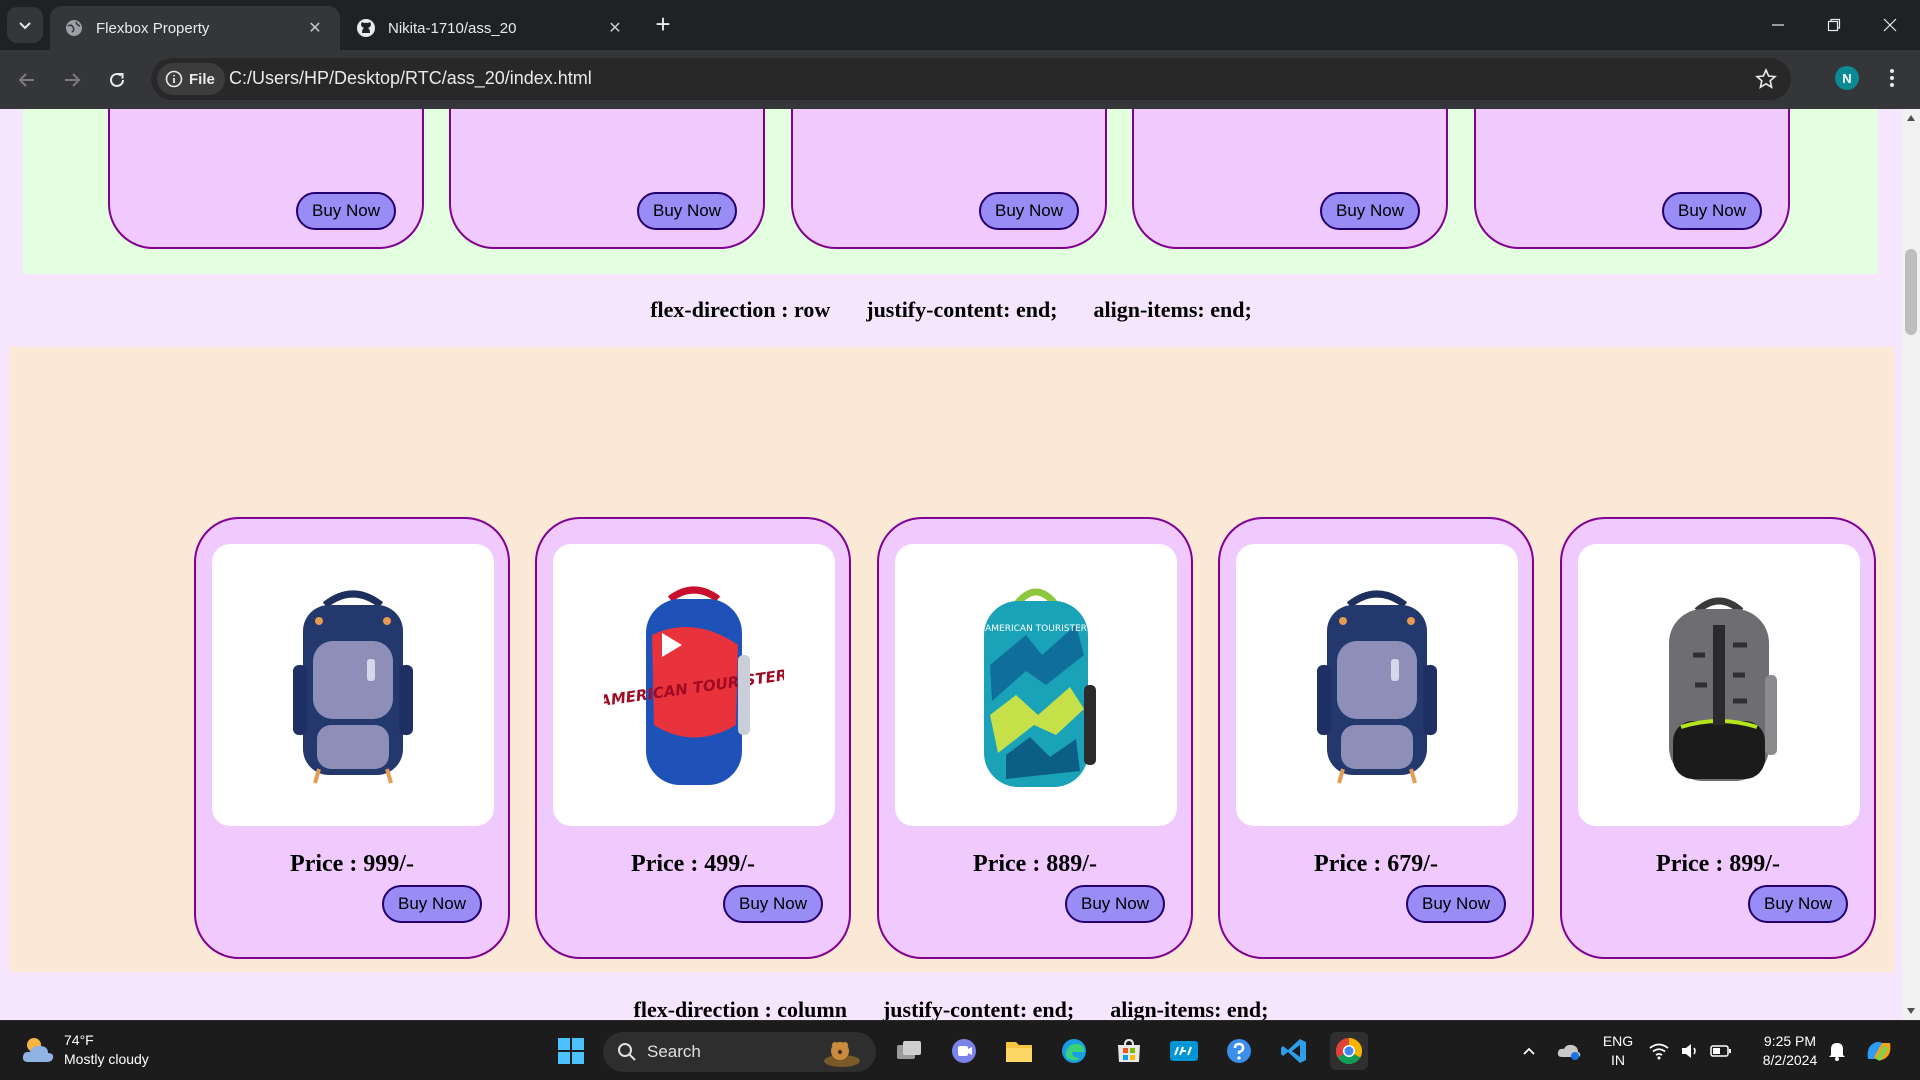 The height and width of the screenshot is (1080, 1920). I want to click on chevron-down-icon, so click(25, 26).